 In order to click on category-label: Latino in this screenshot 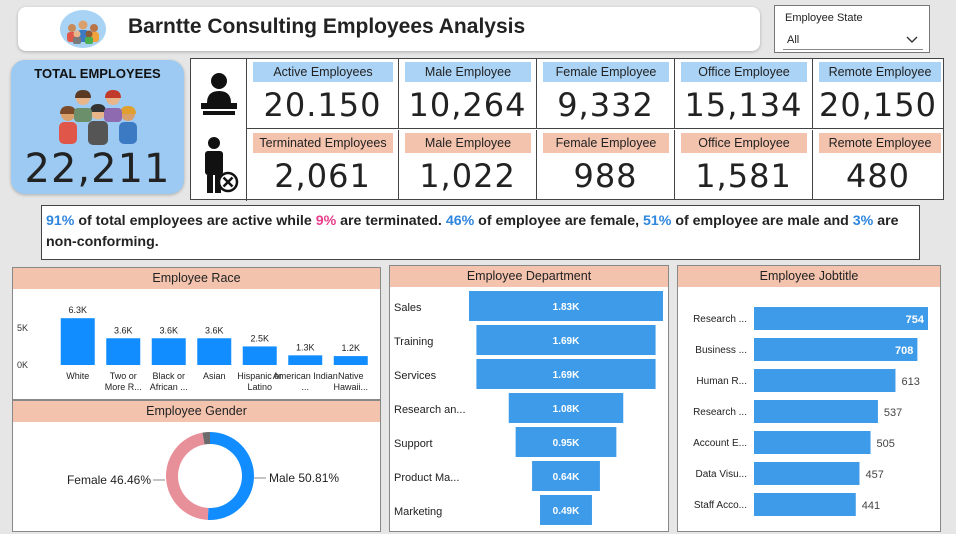, I will do `click(259, 387)`.